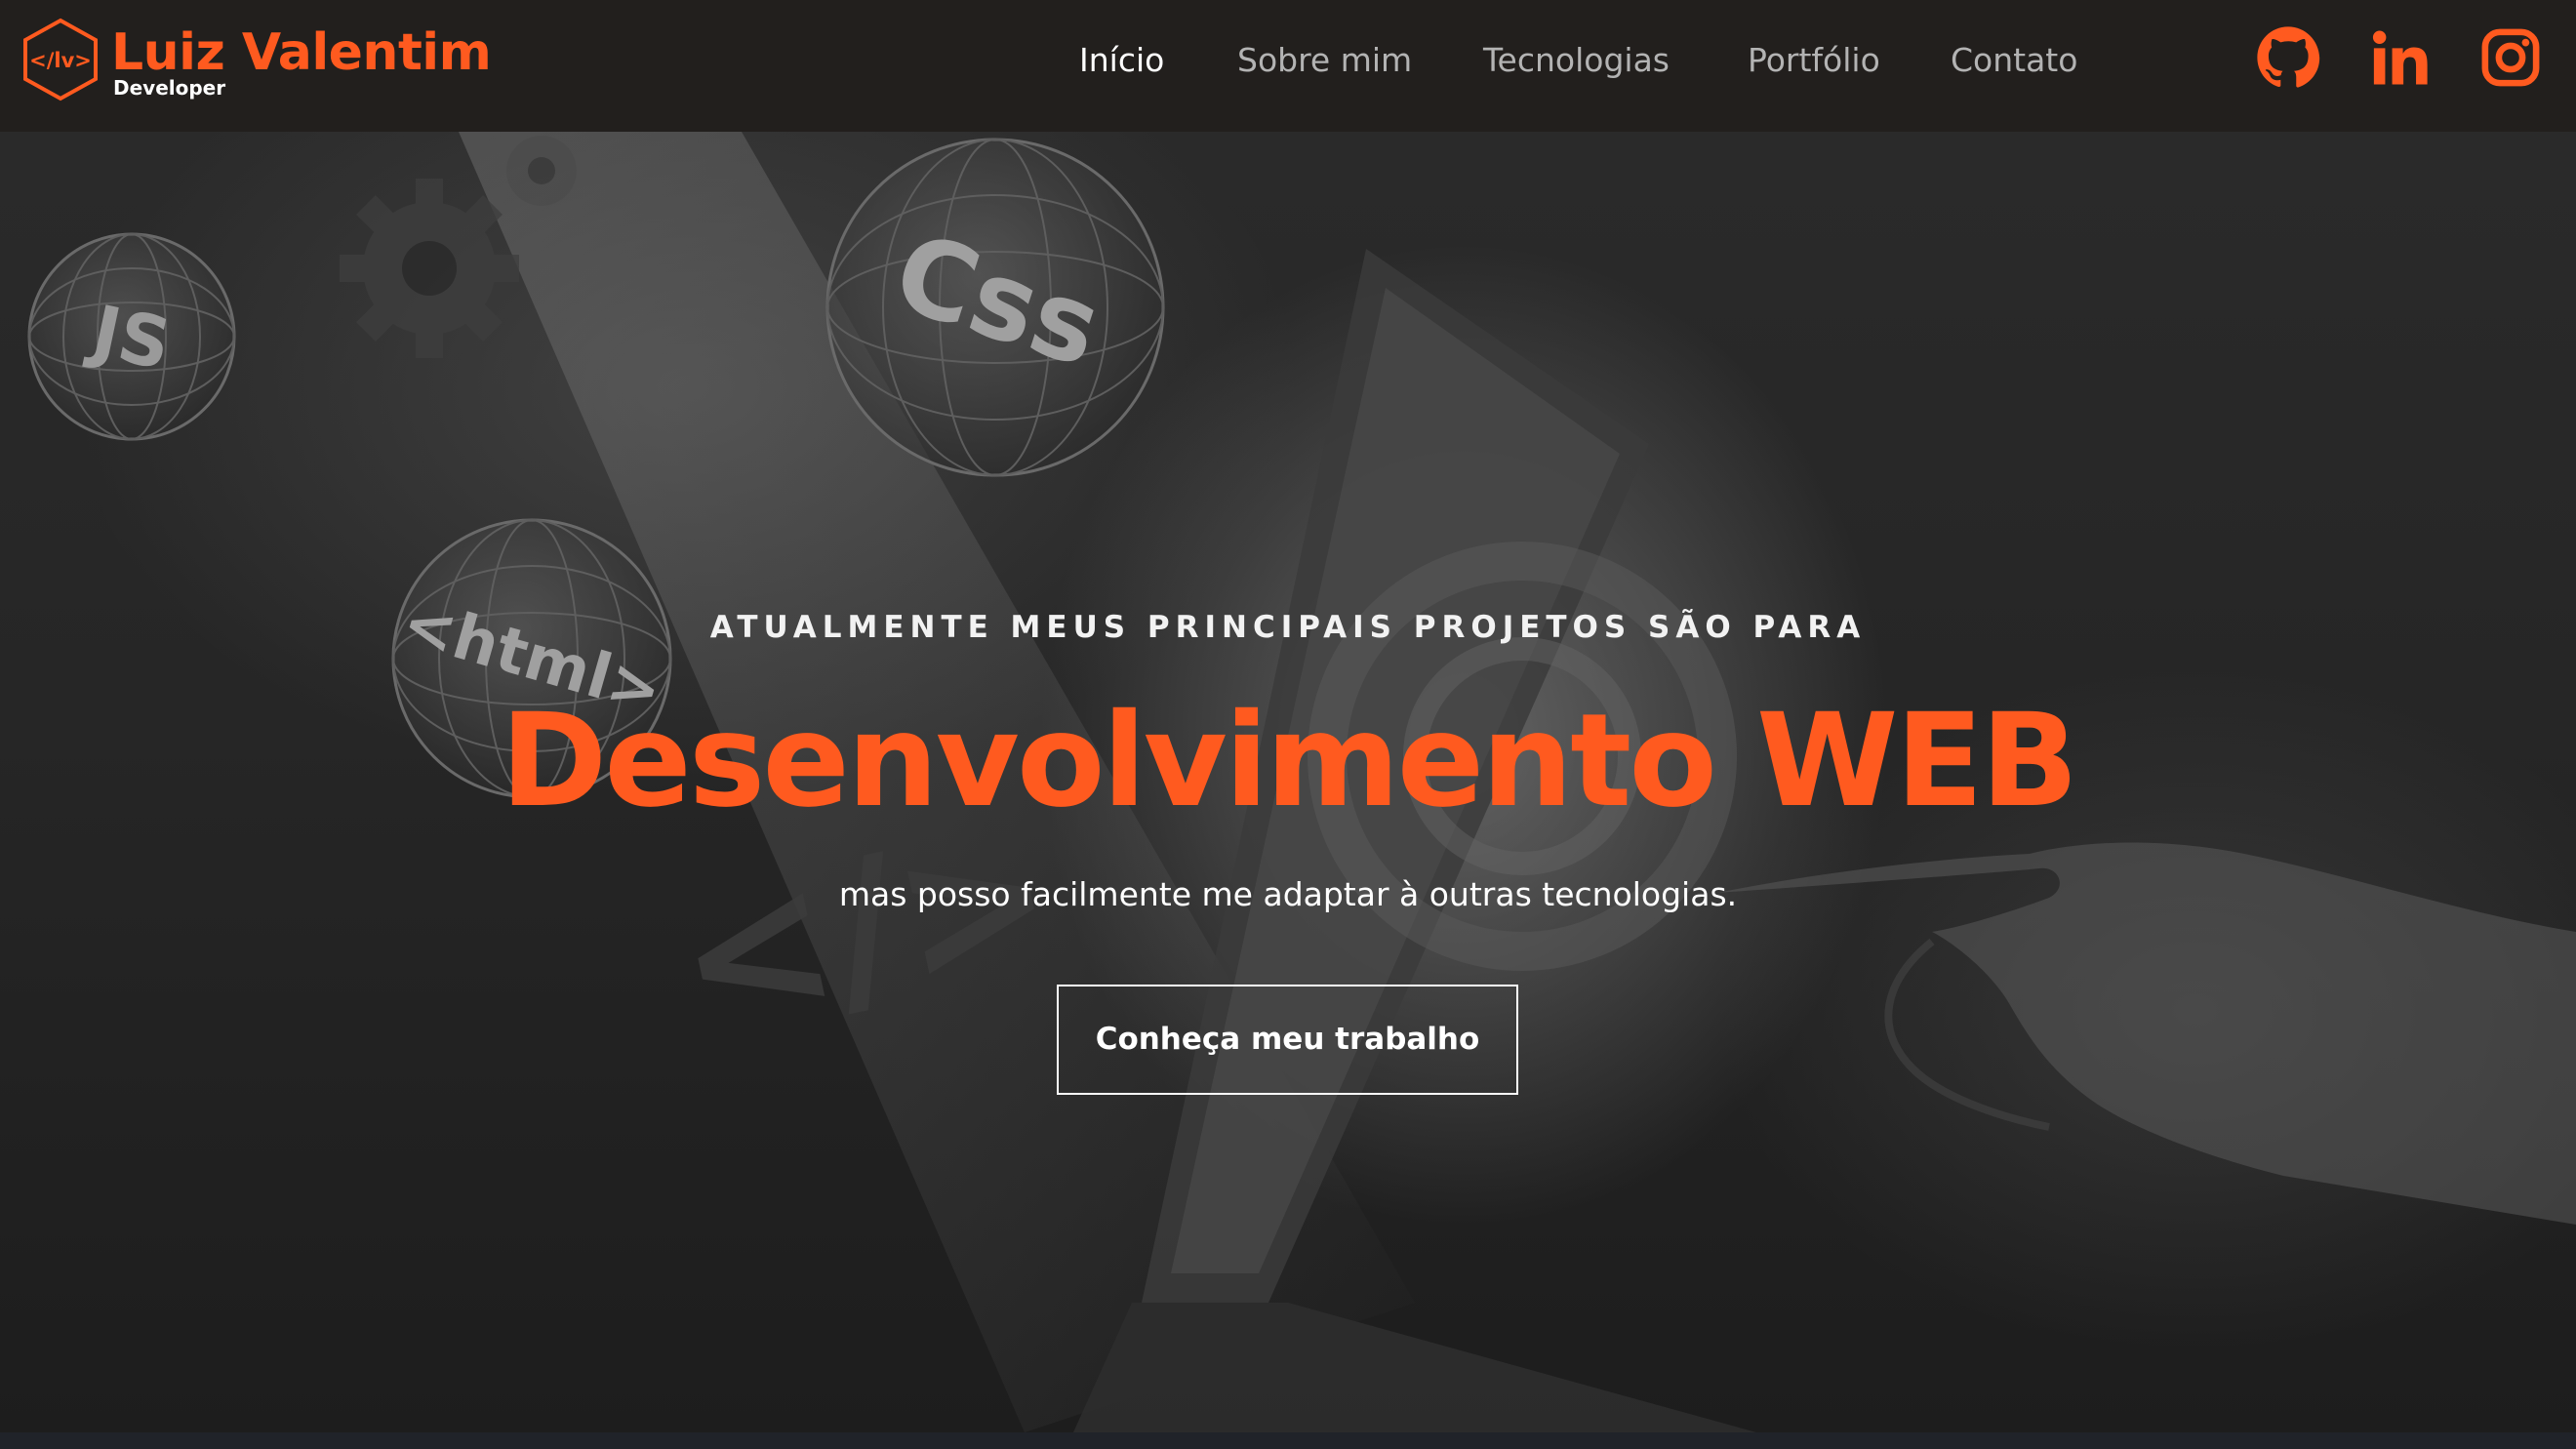 The image size is (2576, 1449). What do you see at coordinates (301, 52) in the screenshot?
I see `logo-name: Luiz Valentim` at bounding box center [301, 52].